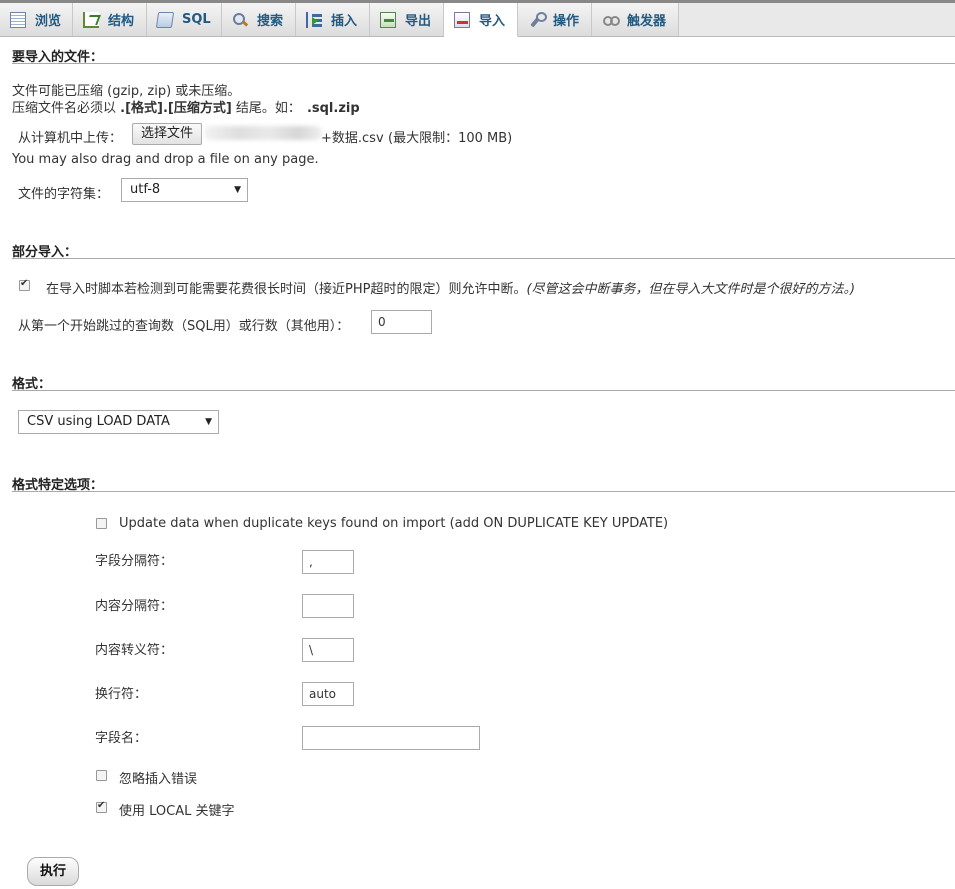 Image resolution: width=955 pixels, height=889 pixels. Describe the element at coordinates (101, 775) in the screenshot. I see `ignore-errors-checkbox` at that location.